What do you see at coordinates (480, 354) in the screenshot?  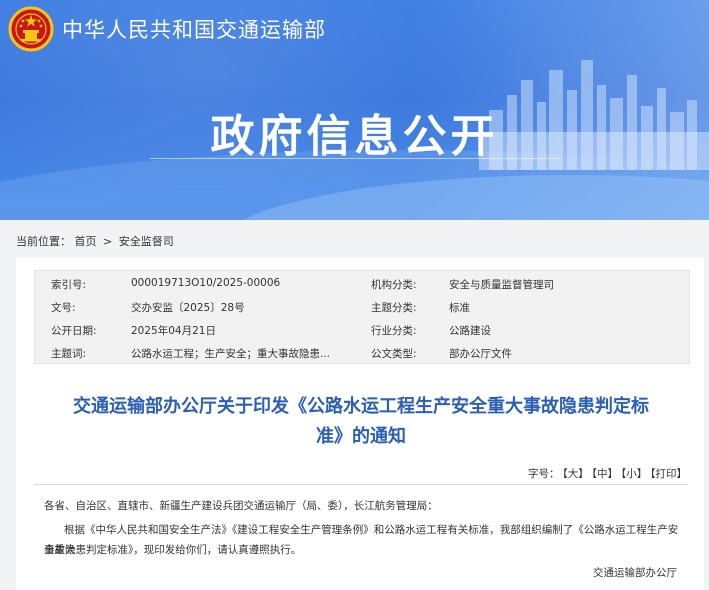 I see `meta-value-doc-type: 部办公厅文件` at bounding box center [480, 354].